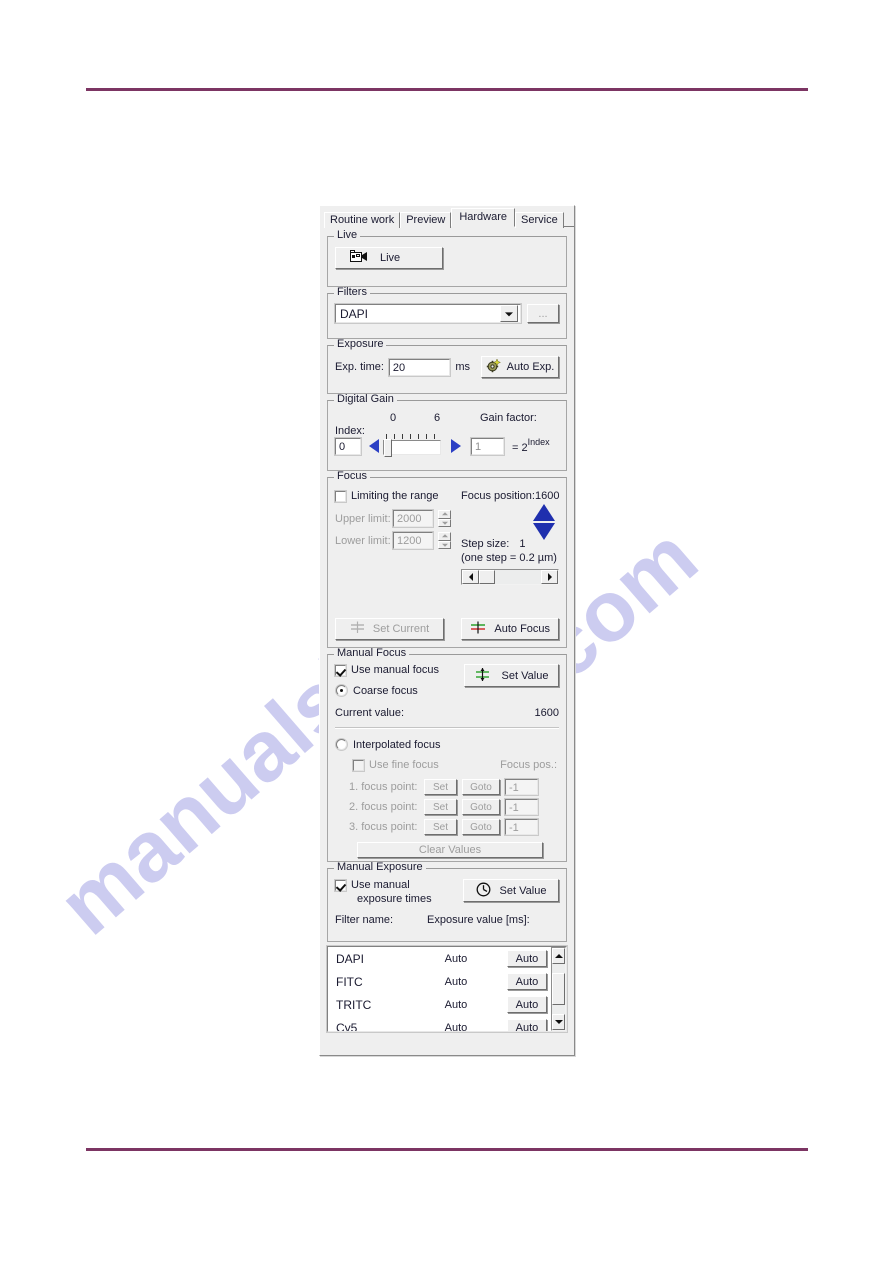 This screenshot has width=893, height=1263. I want to click on exposure-row: Cy5 Auto Auto, so click(439, 1023).